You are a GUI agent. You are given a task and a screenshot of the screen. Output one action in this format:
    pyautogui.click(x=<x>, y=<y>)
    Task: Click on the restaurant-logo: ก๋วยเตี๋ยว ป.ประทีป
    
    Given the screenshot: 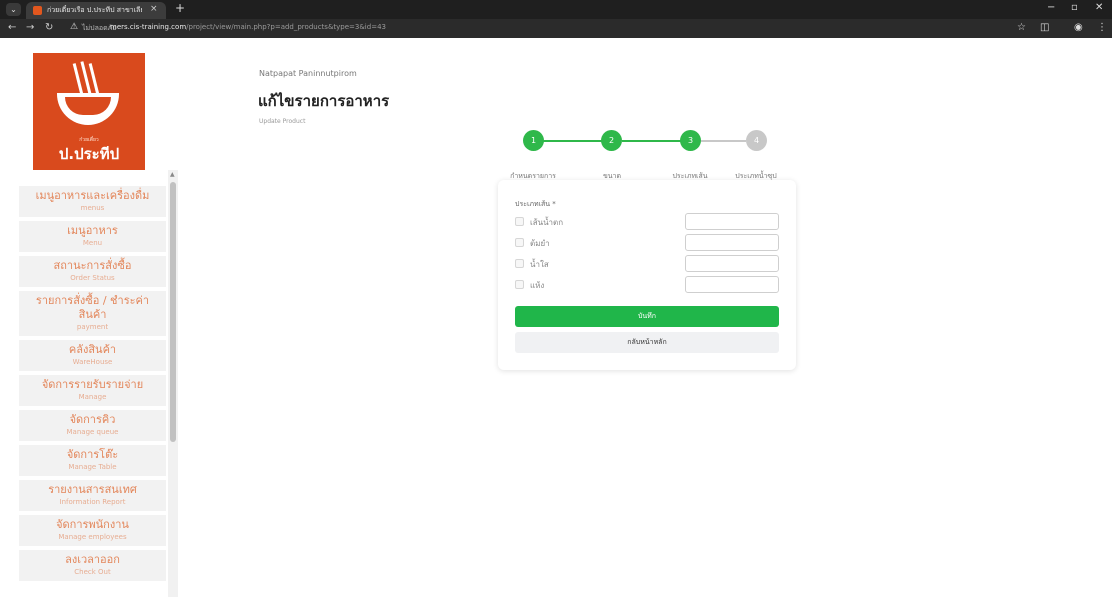 What is the action you would take?
    pyautogui.click(x=89, y=111)
    